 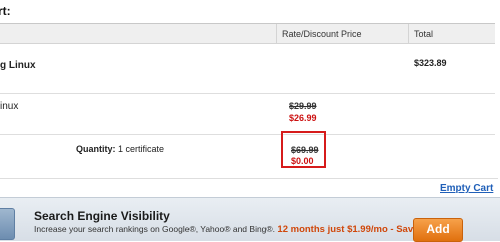 I want to click on promo-title: Search Engine Visibility, so click(x=102, y=216).